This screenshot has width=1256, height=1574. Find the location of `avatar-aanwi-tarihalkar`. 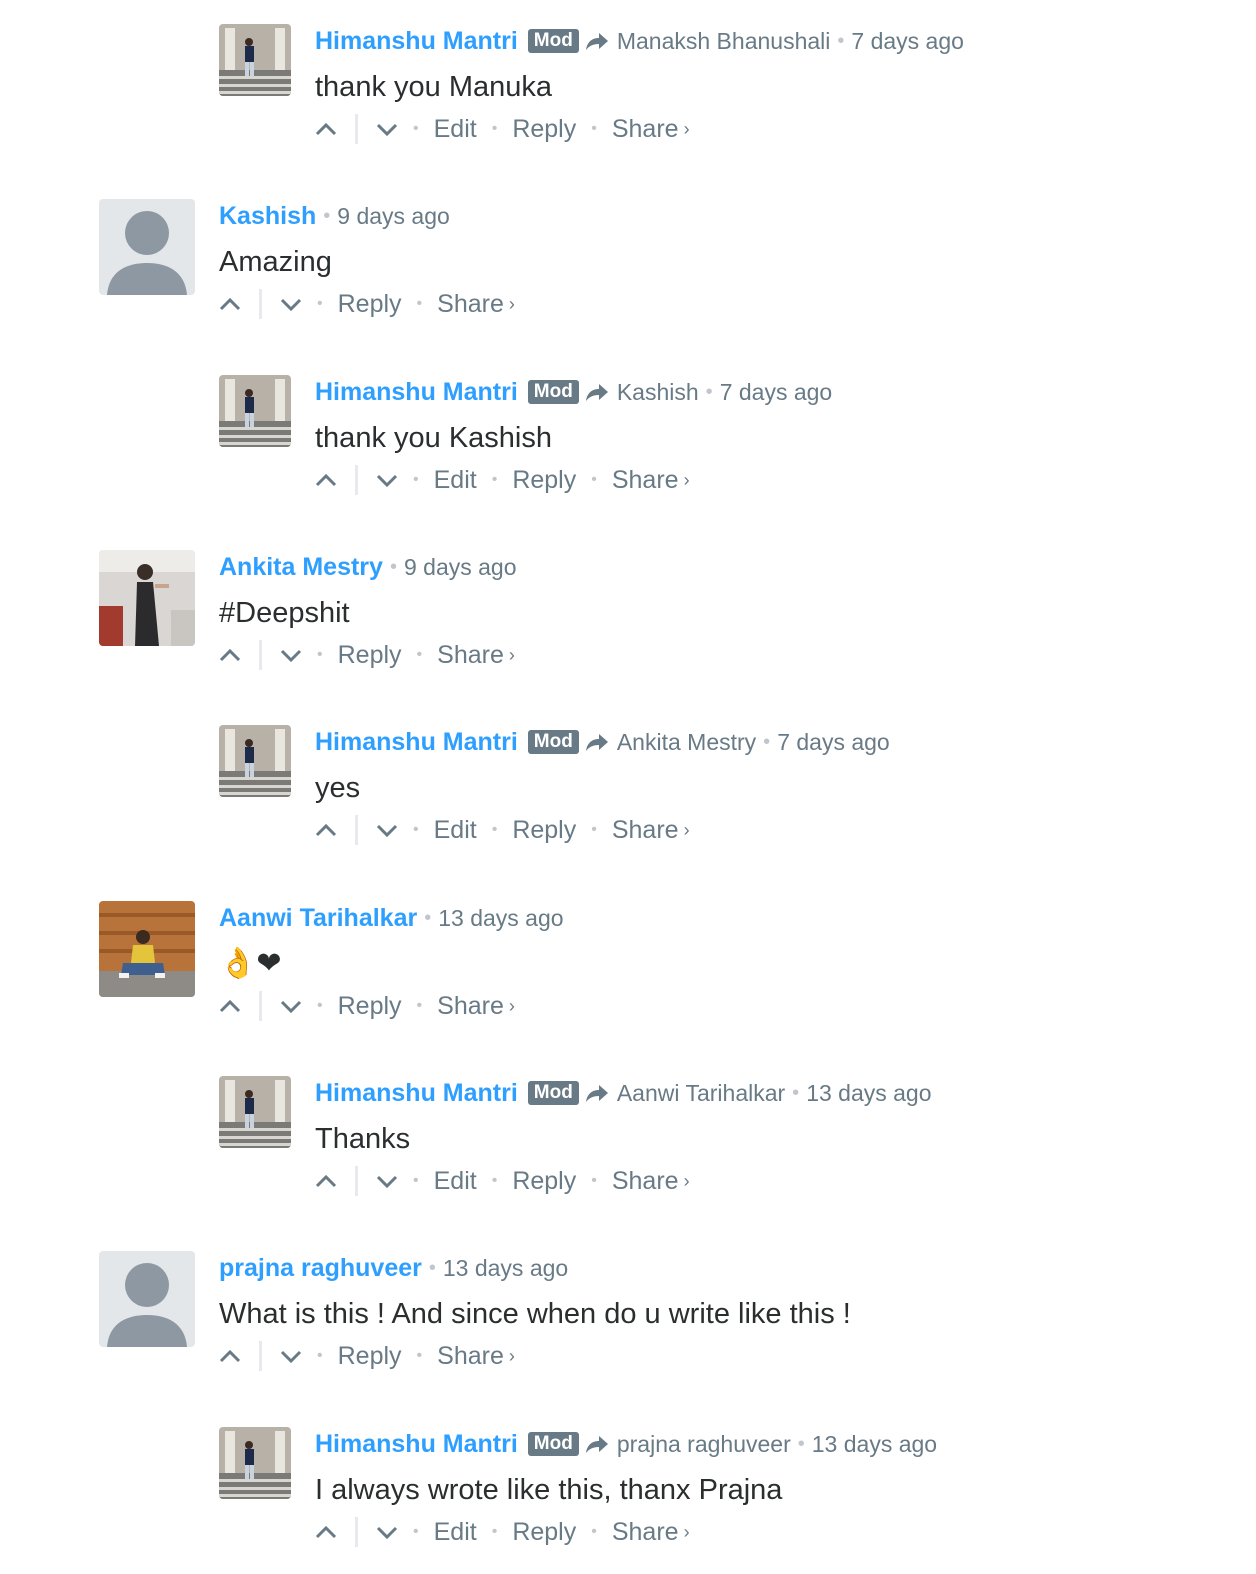

avatar-aanwi-tarihalkar is located at coordinates (147, 949).